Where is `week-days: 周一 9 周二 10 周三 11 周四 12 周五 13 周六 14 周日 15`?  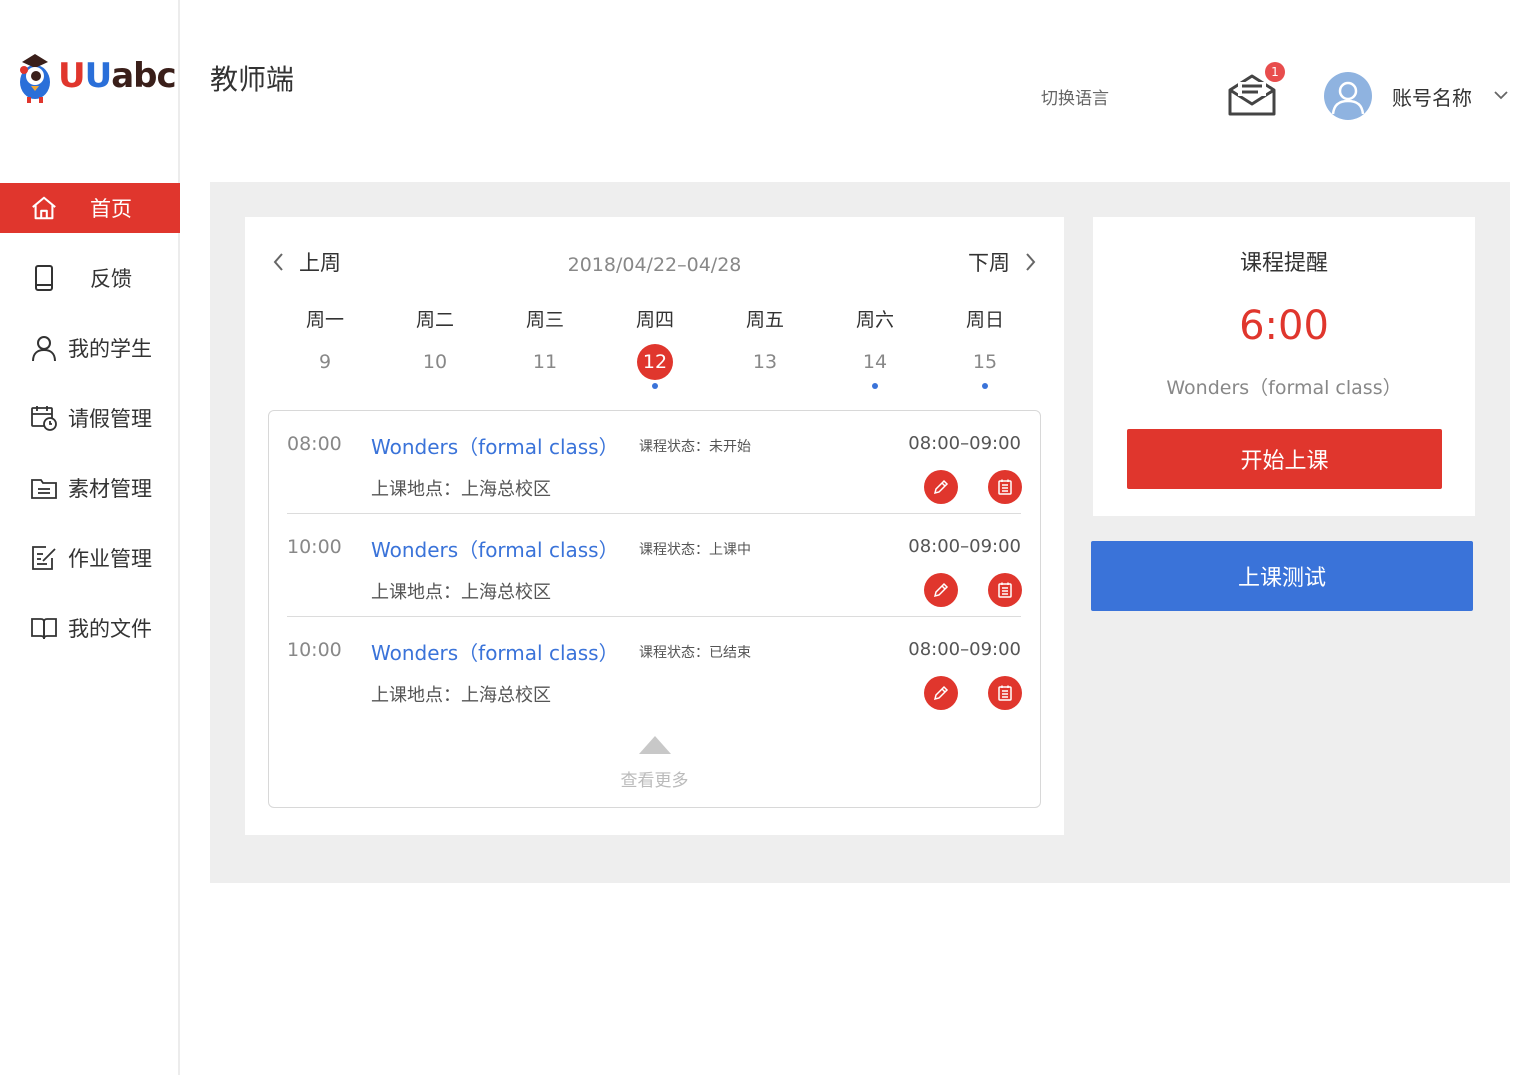 week-days: 周一 9 周二 10 周三 11 周四 12 周五 13 周六 14 周日 15 is located at coordinates (655, 352).